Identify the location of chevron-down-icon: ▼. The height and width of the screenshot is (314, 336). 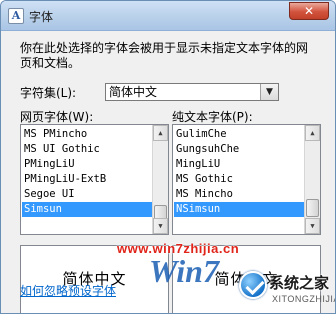
(269, 92).